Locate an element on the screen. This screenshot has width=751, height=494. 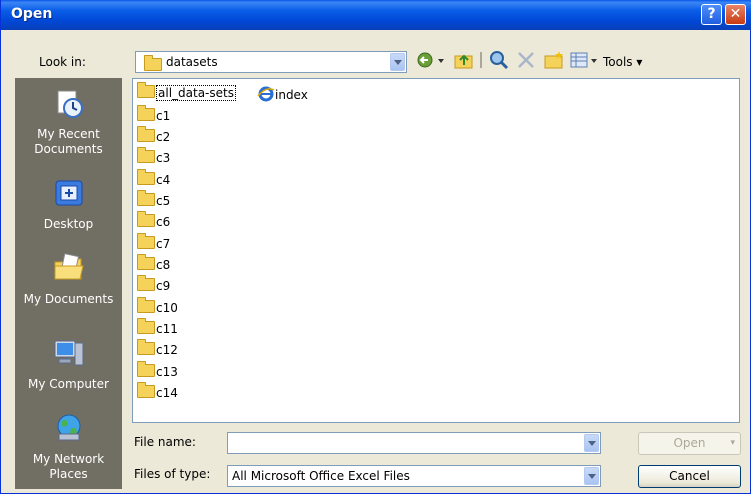
list-item: c13 is located at coordinates (157, 370).